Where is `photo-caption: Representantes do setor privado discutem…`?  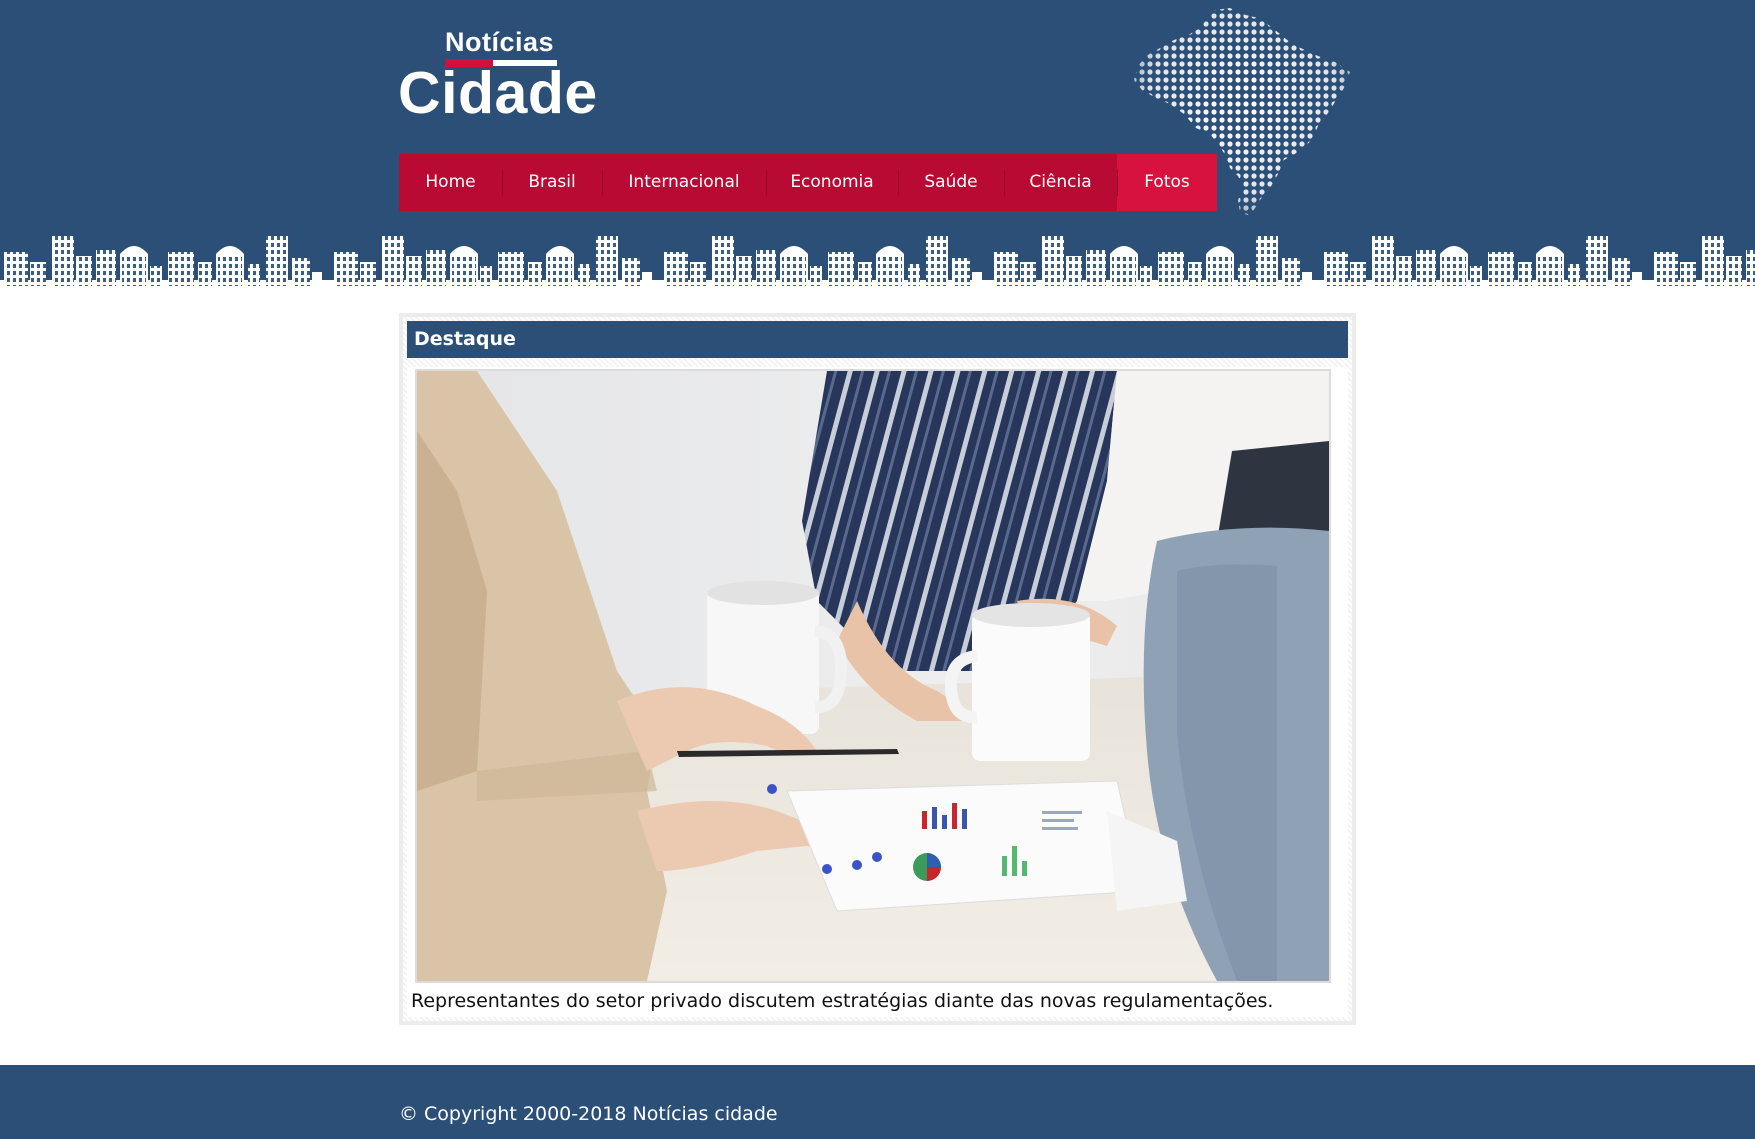 photo-caption: Representantes do setor privado discutem… is located at coordinates (842, 1001).